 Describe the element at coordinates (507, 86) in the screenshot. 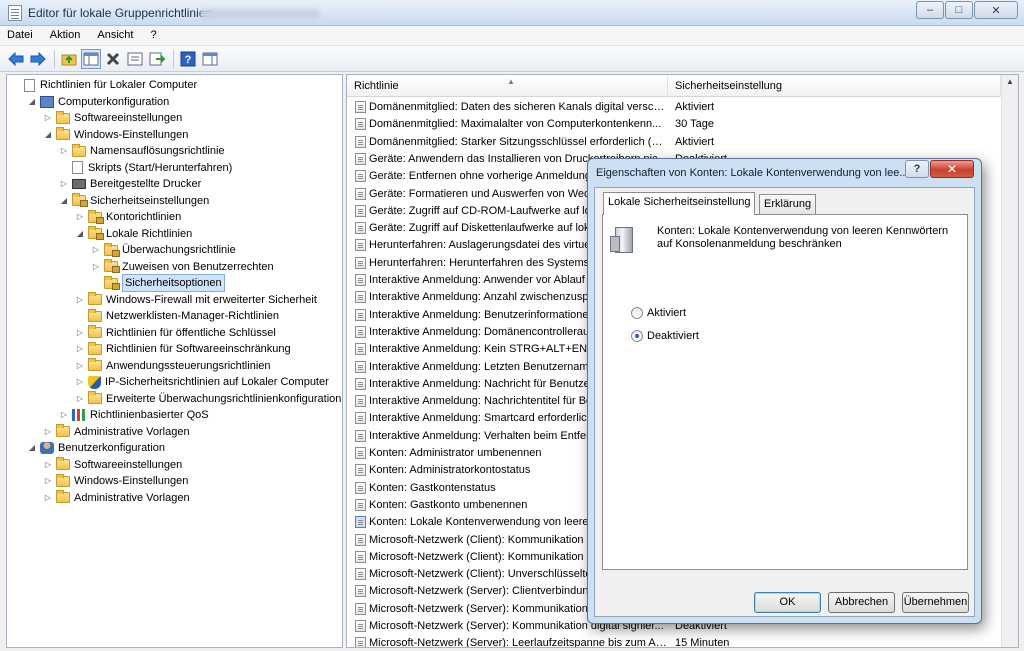

I see `column-policy: ▲ Richtlinie` at that location.